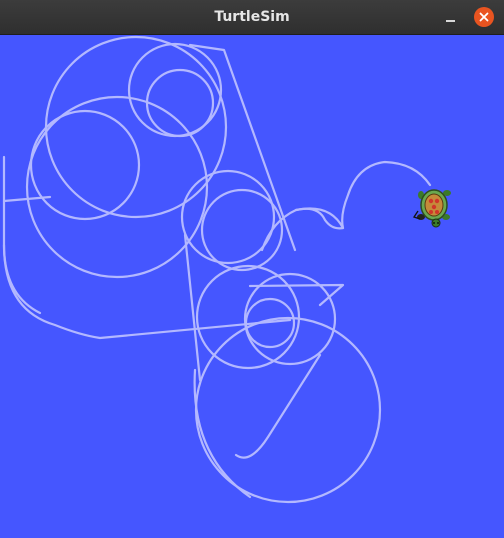  Describe the element at coordinates (451, 17) in the screenshot. I see `minimize-button` at that location.